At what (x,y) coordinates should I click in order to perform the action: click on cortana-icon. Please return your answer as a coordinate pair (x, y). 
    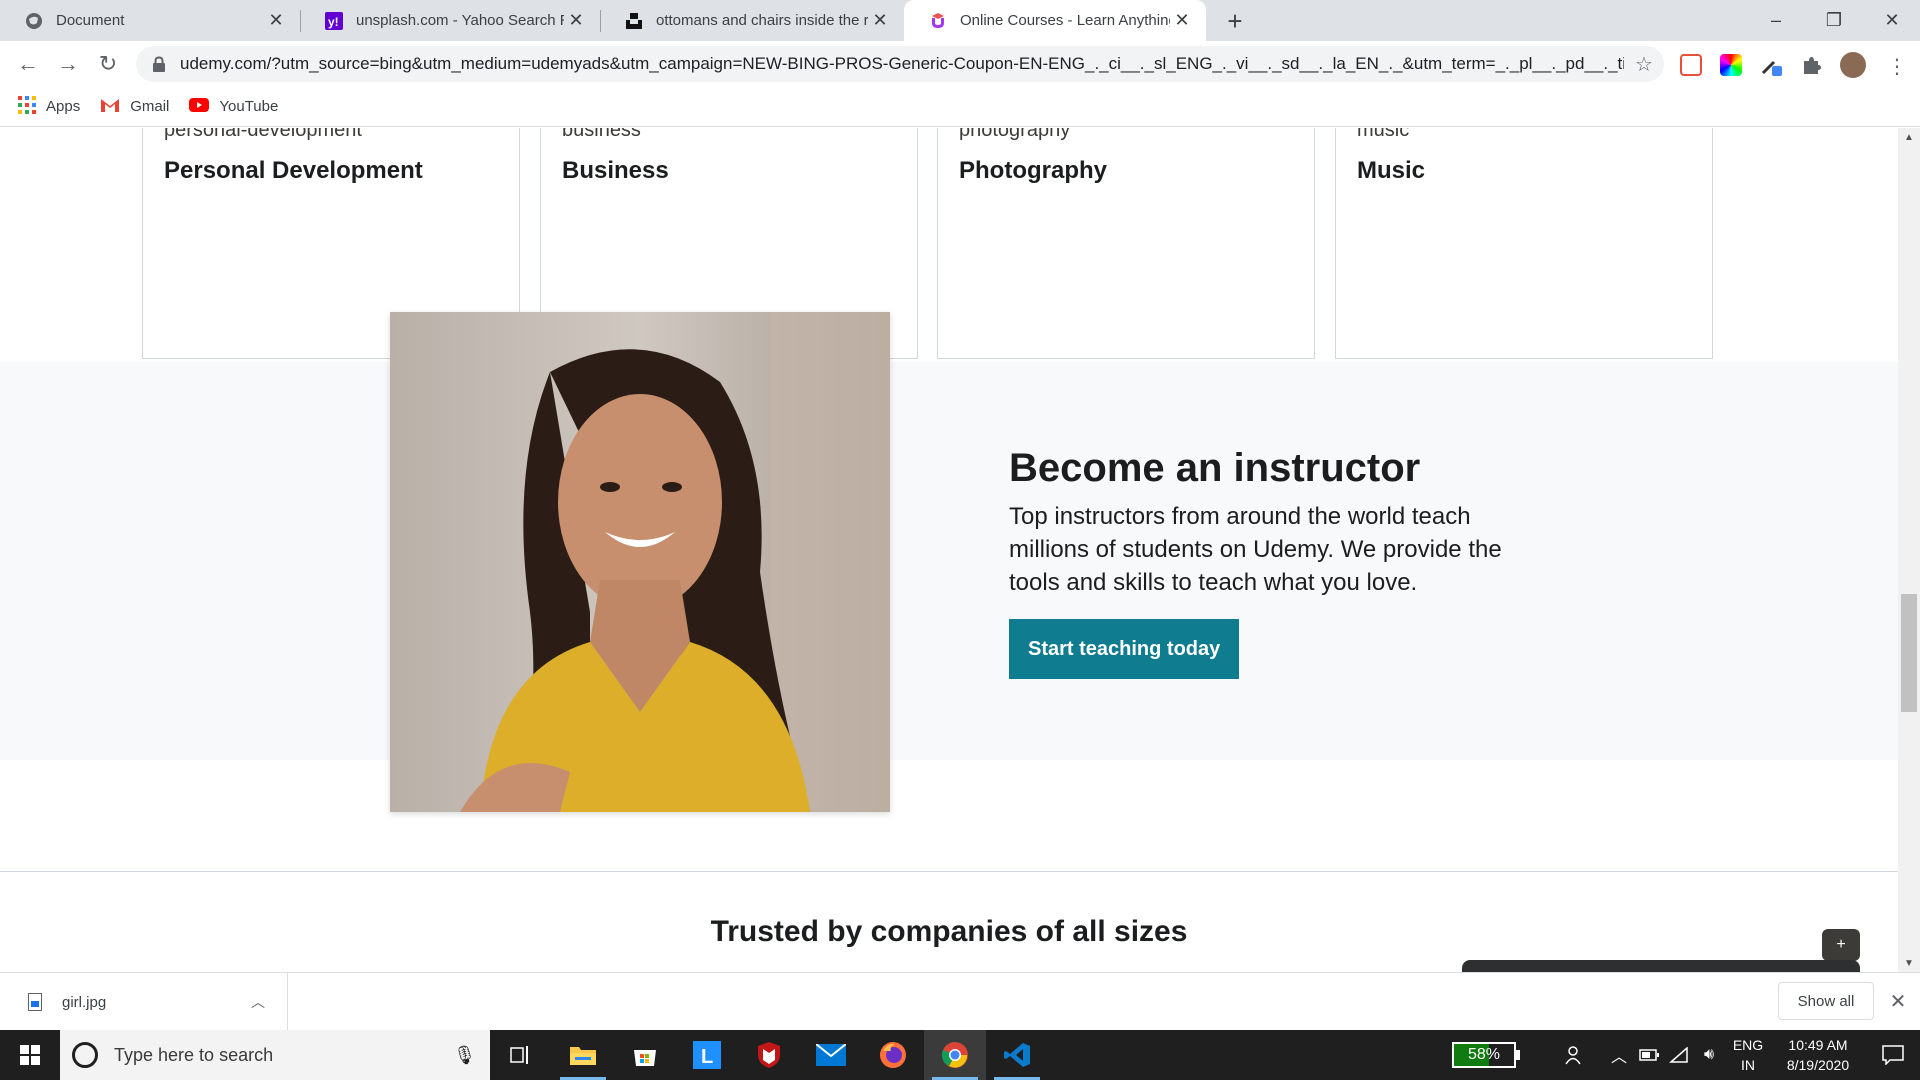
    Looking at the image, I should click on (85, 1055).